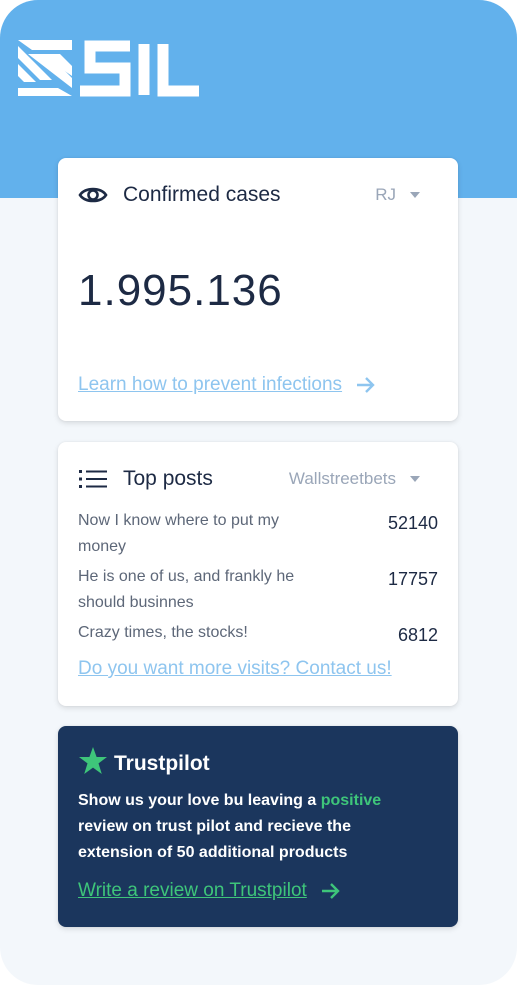 Image resolution: width=517 pixels, height=985 pixels. I want to click on star-icon, so click(93, 763).